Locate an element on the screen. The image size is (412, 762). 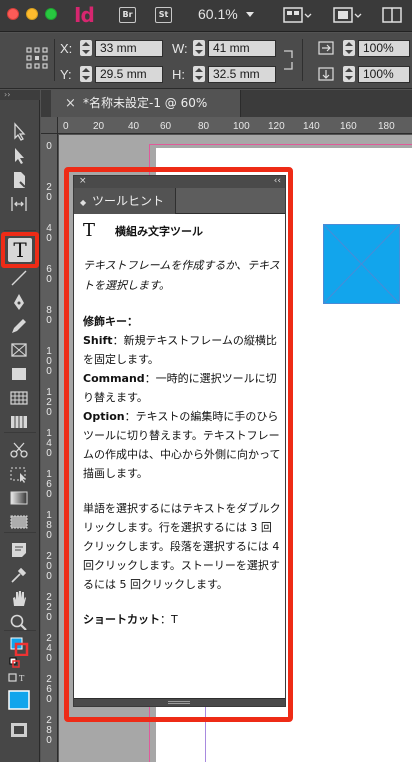
gradient-feather-tool-icon is located at coordinates (19, 522).